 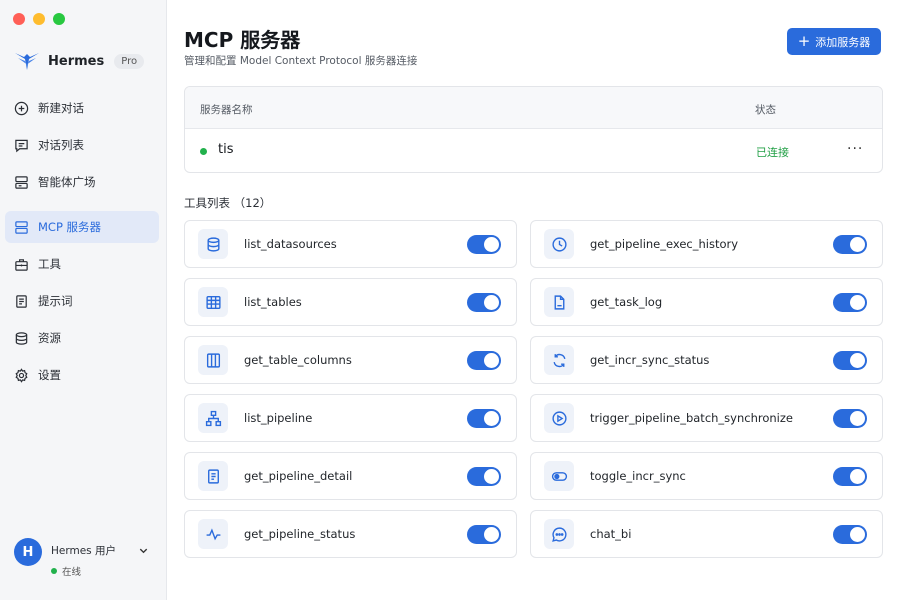 I want to click on brand-name: Hermes, so click(x=76, y=61).